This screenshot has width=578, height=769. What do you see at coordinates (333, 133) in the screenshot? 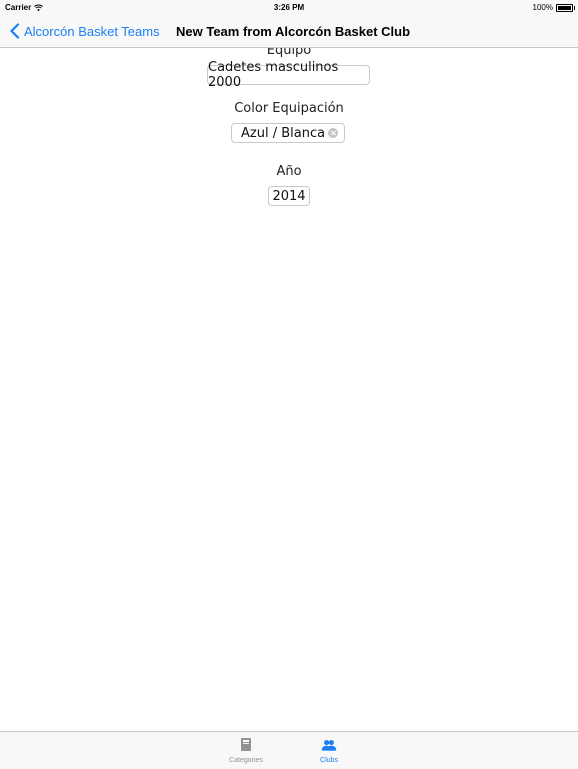
I see `clear-icon` at bounding box center [333, 133].